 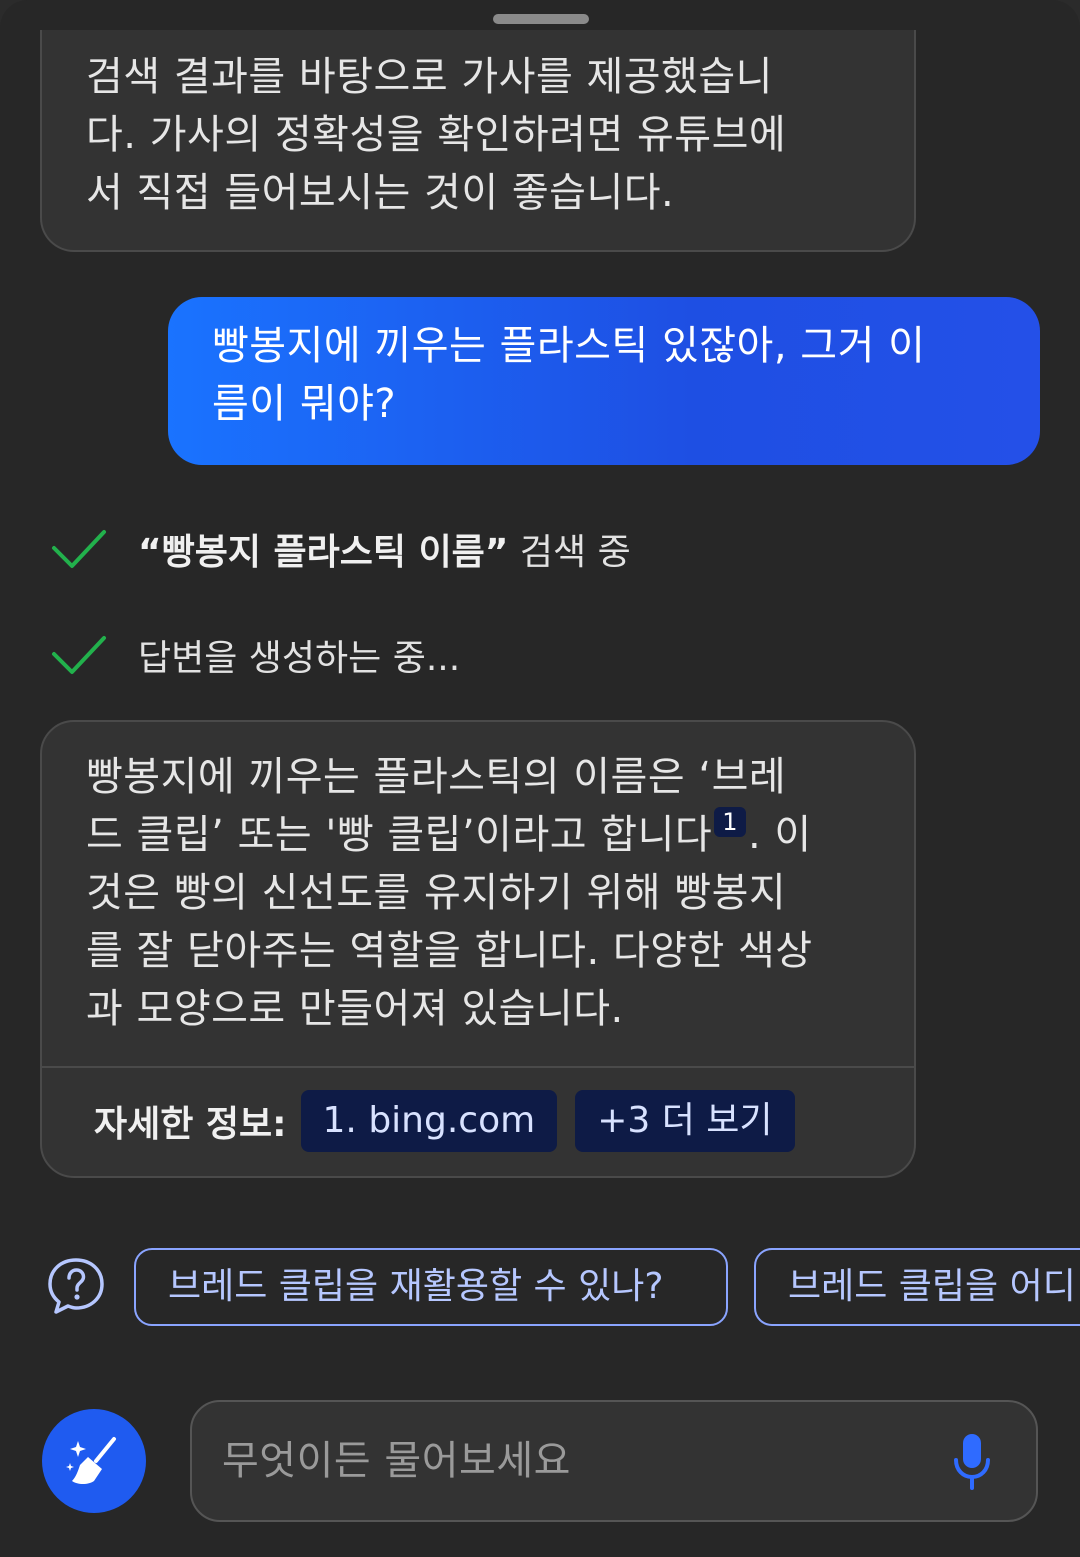 I want to click on chat-input-box: 무엇이든 물어보세요, so click(x=614, y=1461).